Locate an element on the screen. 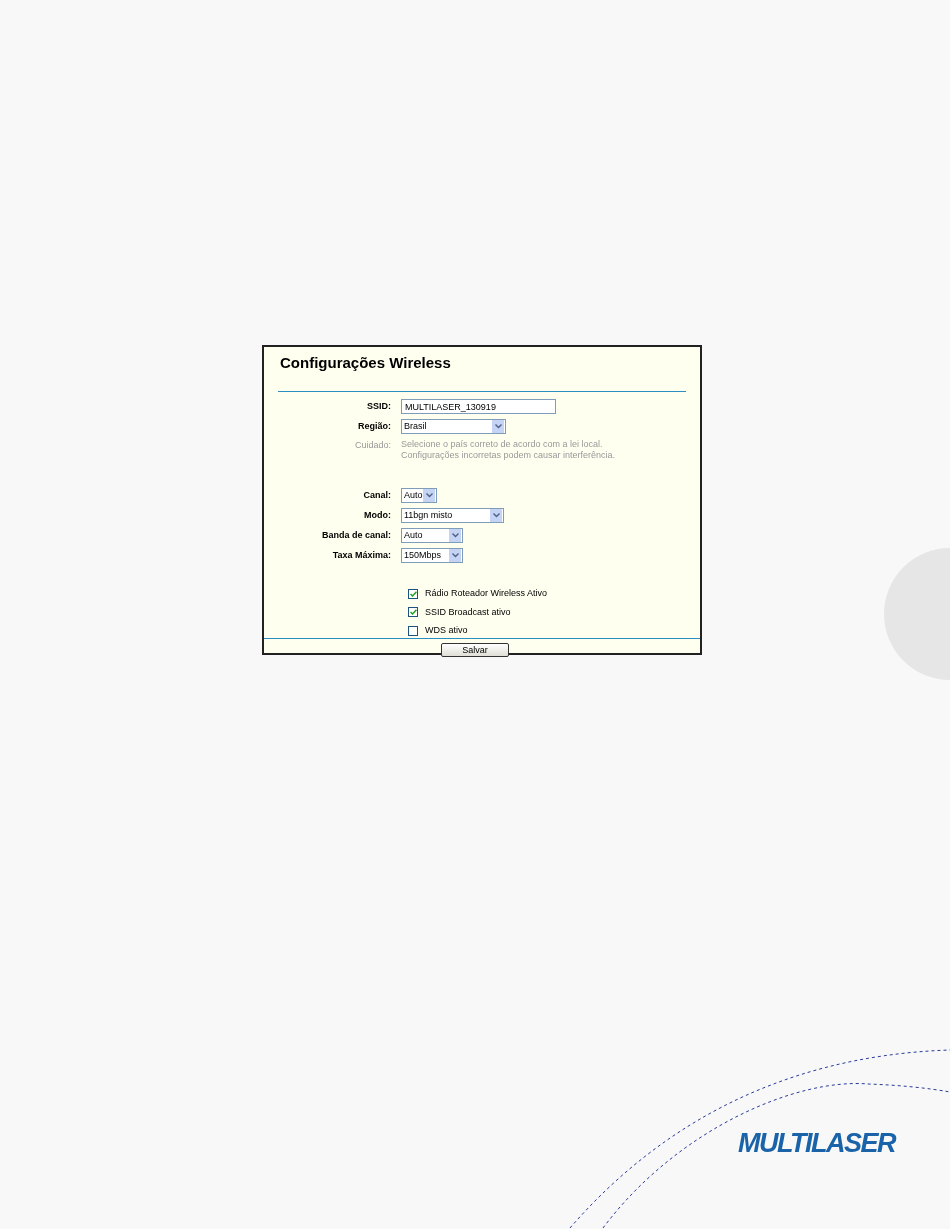  checkbox-label: WDS ativo is located at coordinates (446, 630).